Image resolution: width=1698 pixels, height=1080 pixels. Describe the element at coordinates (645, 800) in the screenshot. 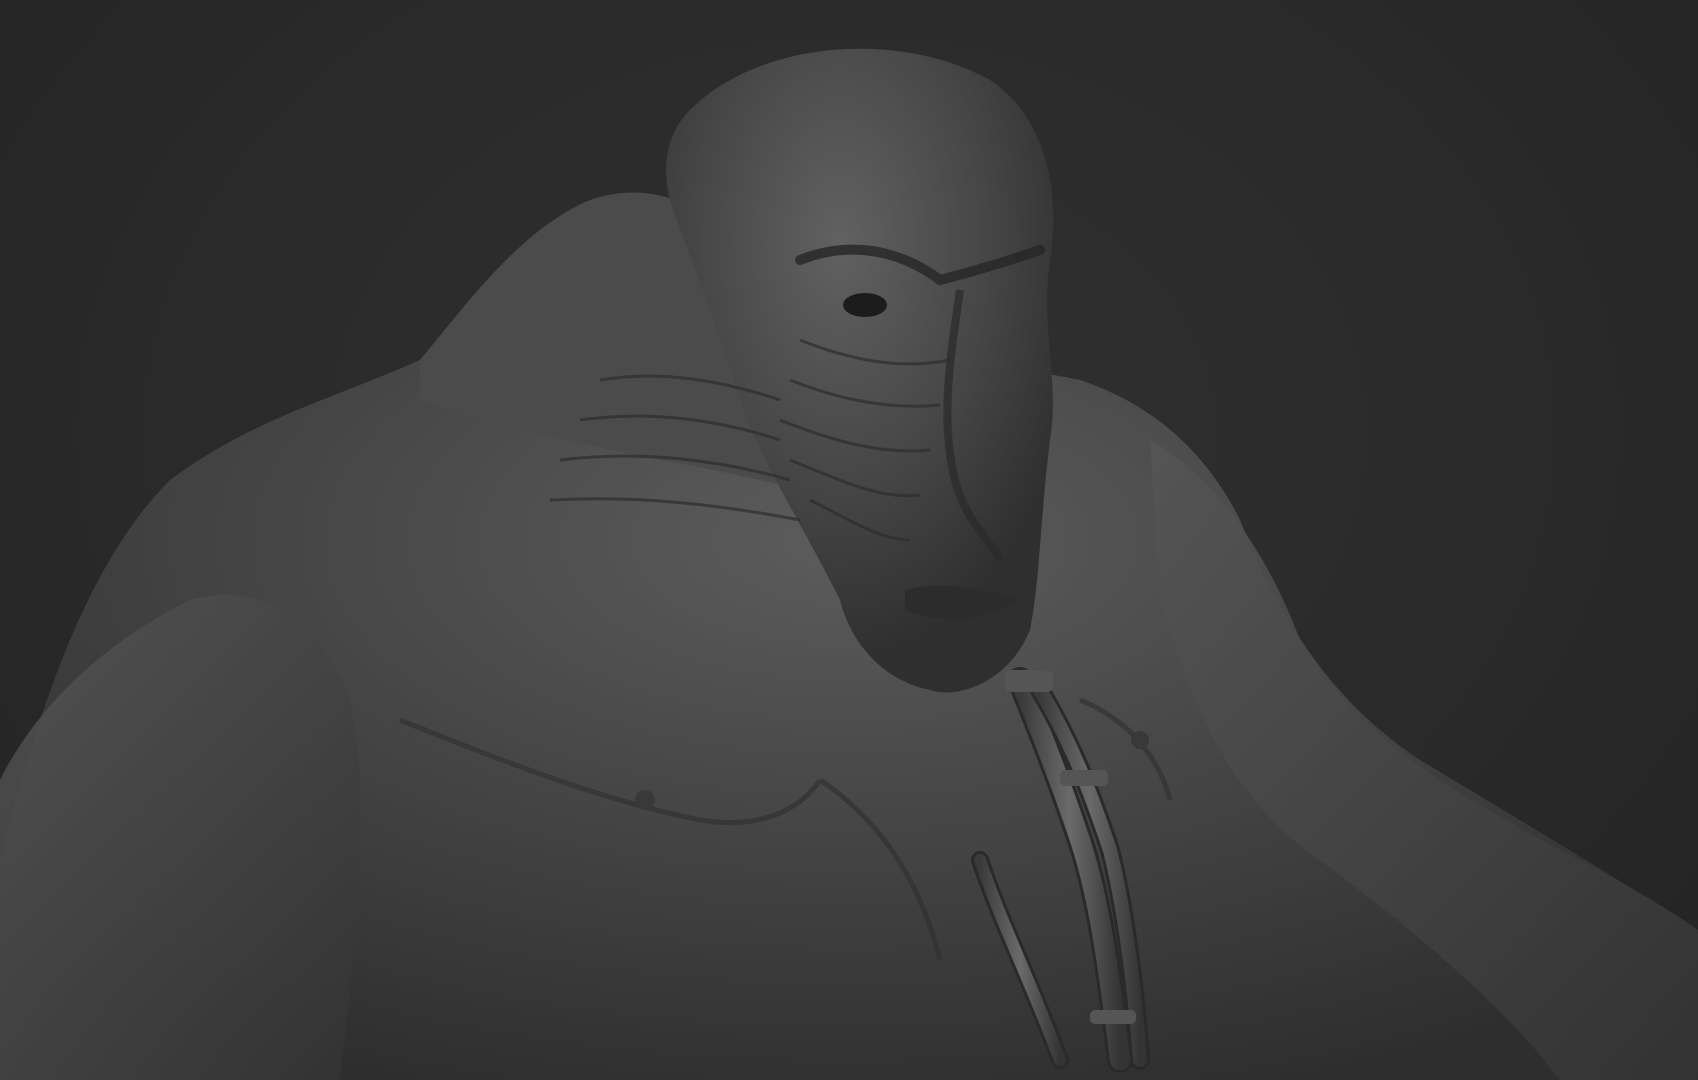

I see `left-nipple` at that location.